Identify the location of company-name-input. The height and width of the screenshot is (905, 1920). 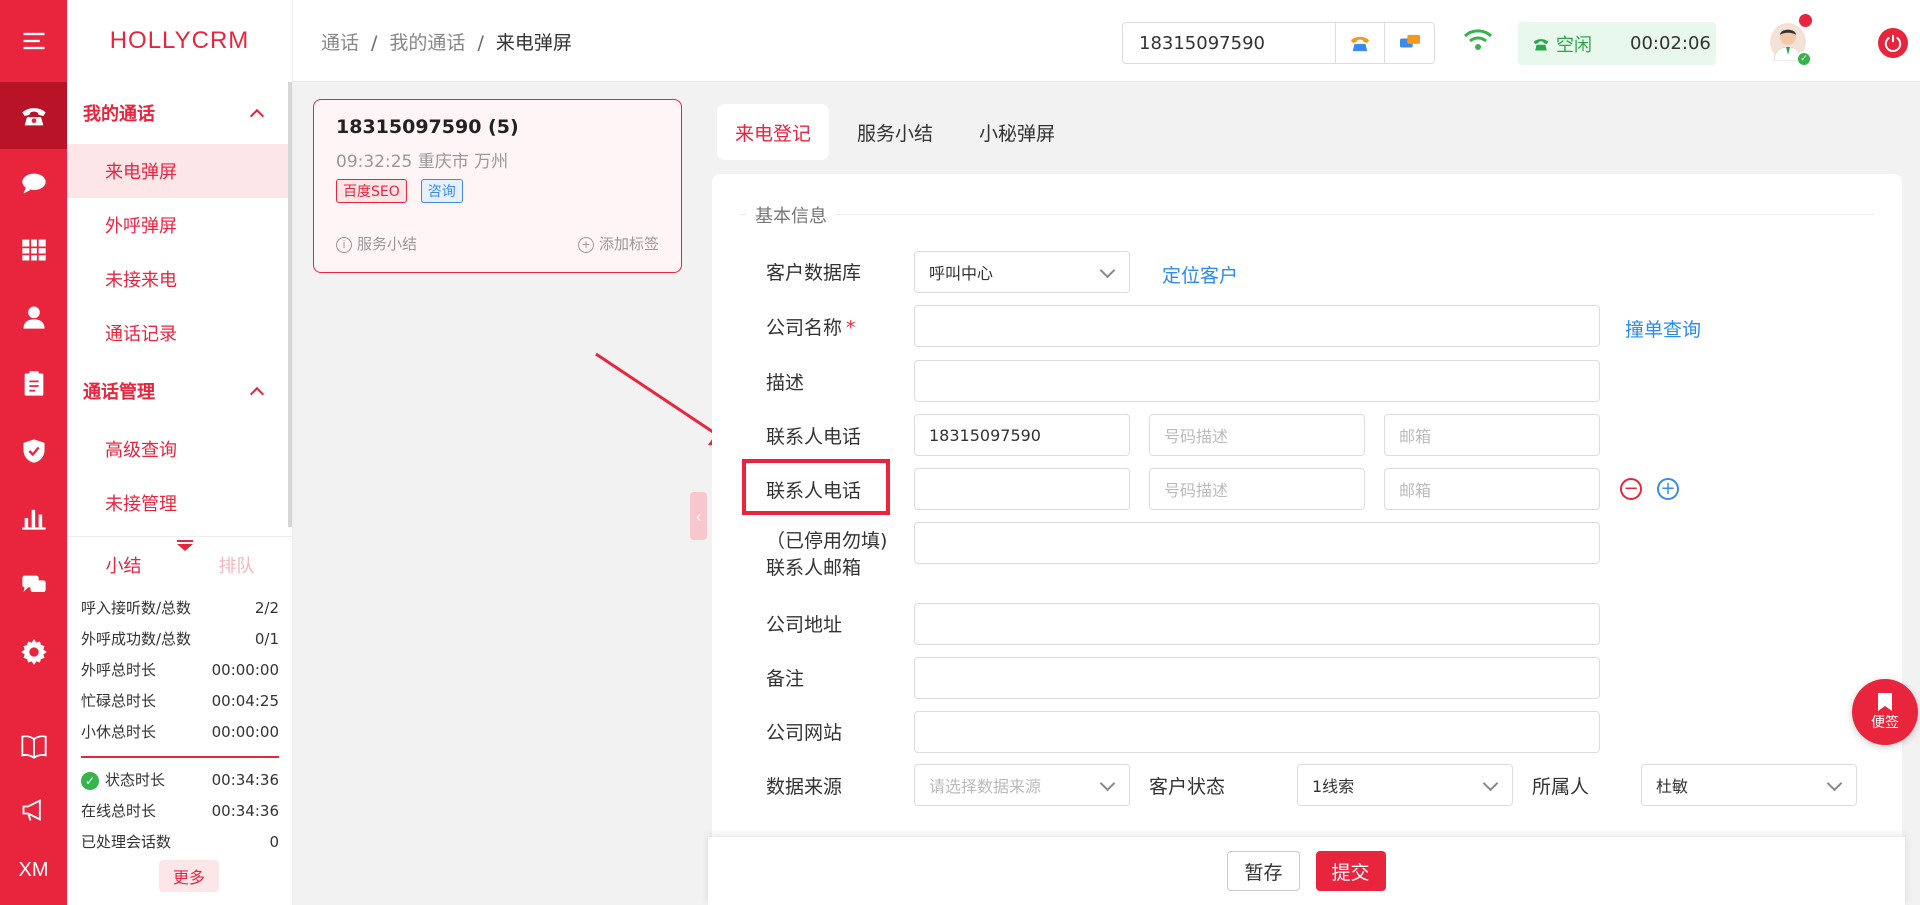
(1257, 326).